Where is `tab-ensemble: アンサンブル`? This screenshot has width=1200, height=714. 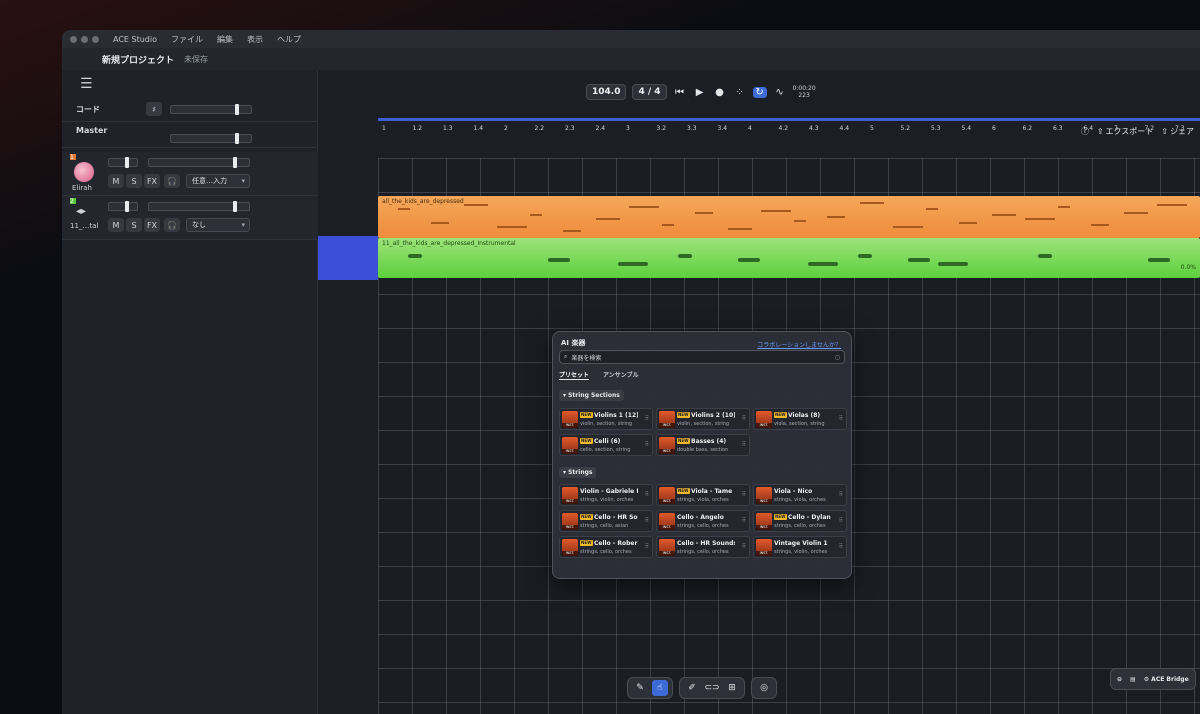 tab-ensemble: アンサンブル is located at coordinates (621, 375).